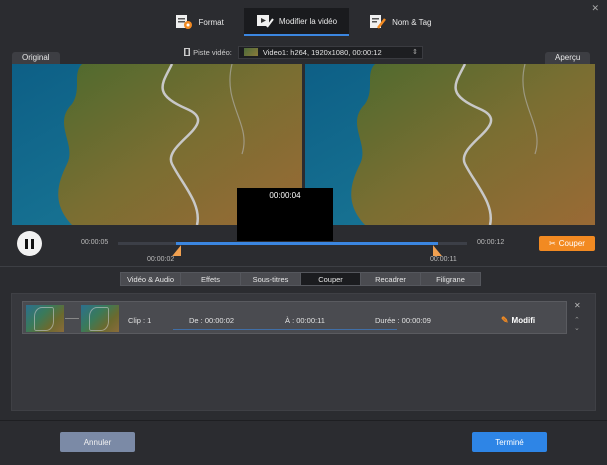 The width and height of the screenshot is (607, 465). Describe the element at coordinates (443, 259) in the screenshot. I see `end-marker-time: 00:00:11` at that location.